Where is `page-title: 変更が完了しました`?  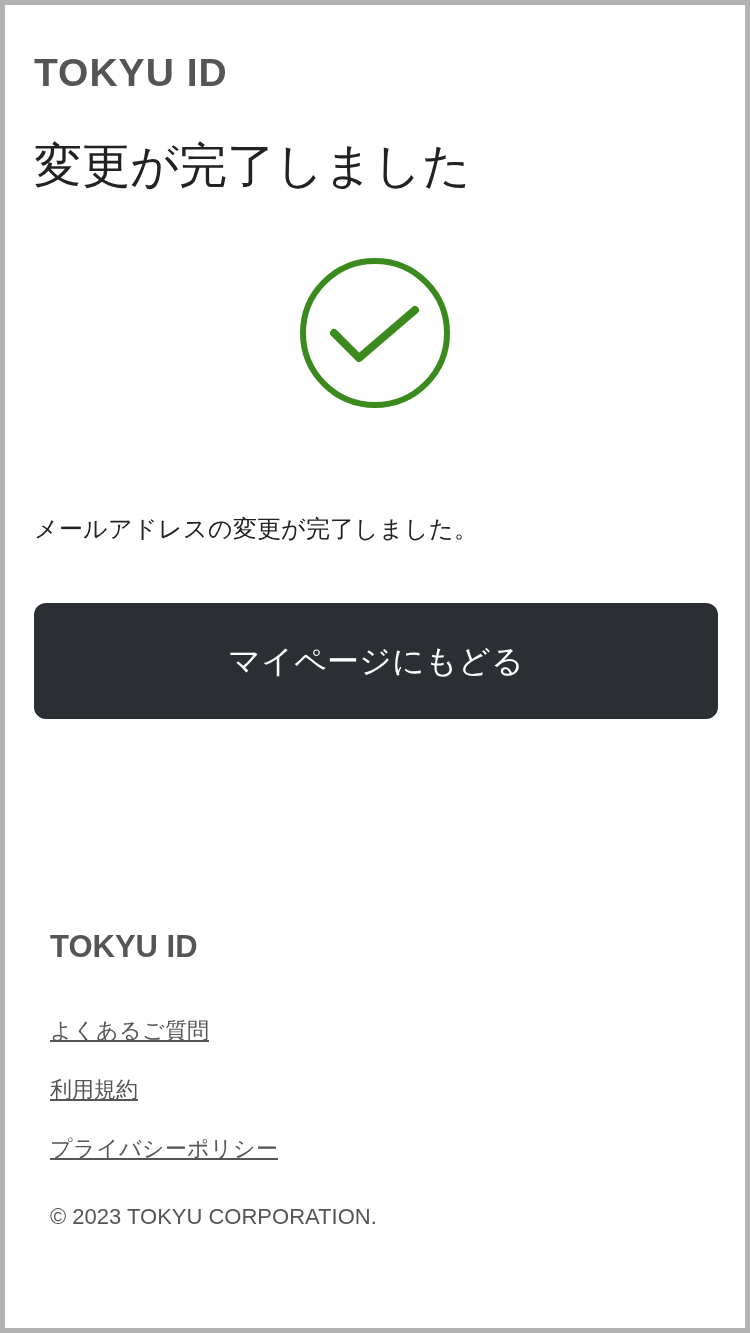 page-title: 変更が完了しました is located at coordinates (252, 165).